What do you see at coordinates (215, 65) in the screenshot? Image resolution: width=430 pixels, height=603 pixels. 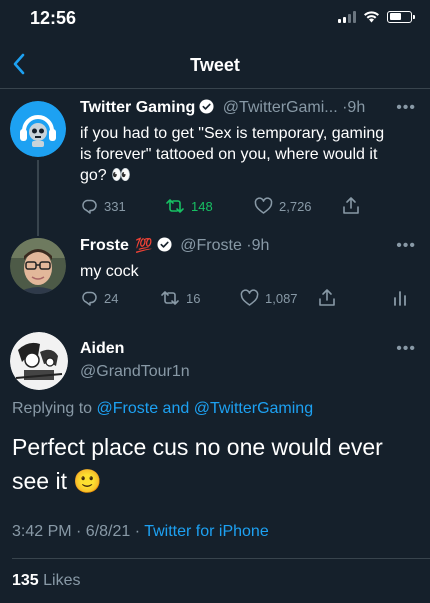 I see `page-title: Tweet` at bounding box center [215, 65].